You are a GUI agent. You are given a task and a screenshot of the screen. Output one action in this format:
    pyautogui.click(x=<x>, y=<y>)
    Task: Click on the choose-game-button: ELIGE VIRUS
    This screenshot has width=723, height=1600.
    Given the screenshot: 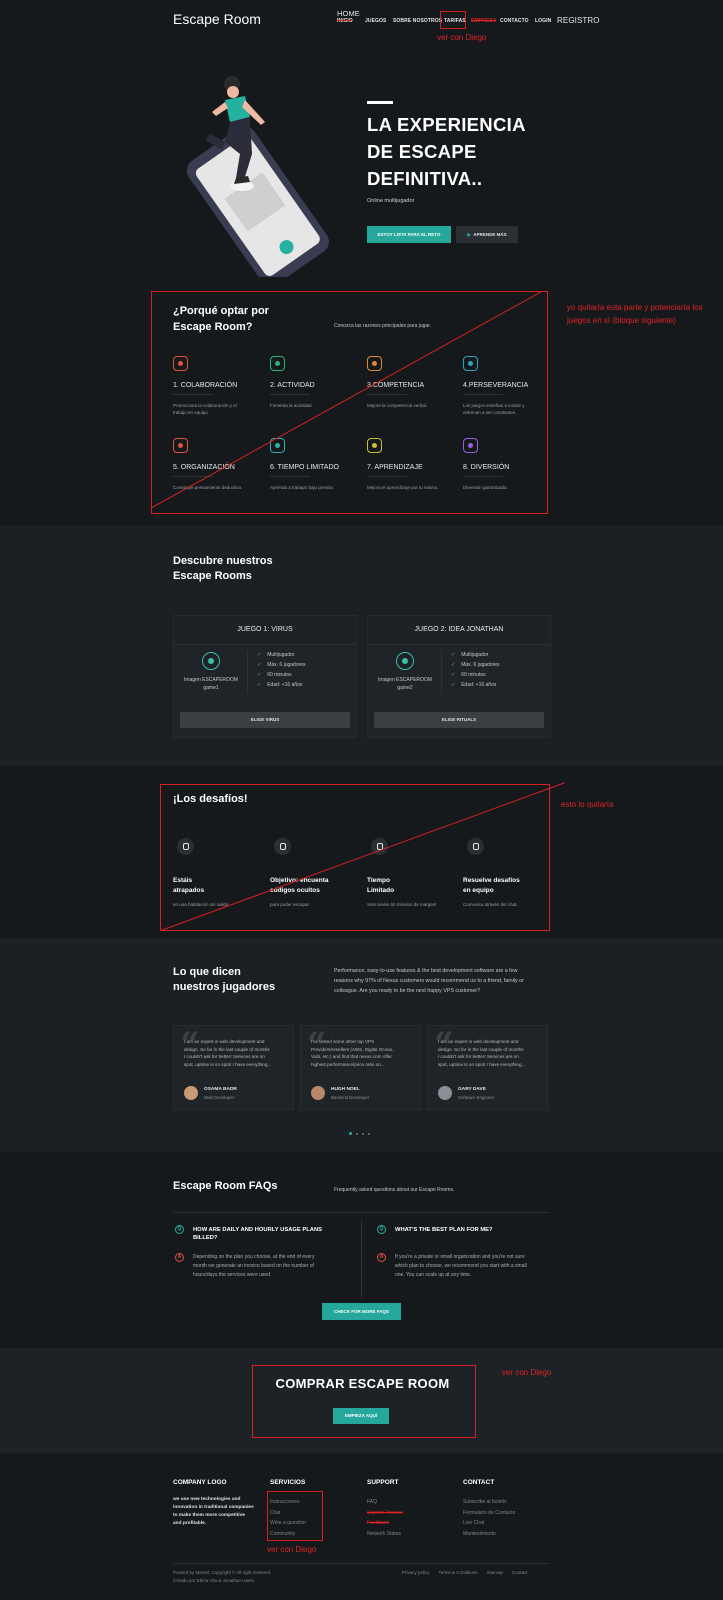 What is the action you would take?
    pyautogui.click(x=265, y=720)
    